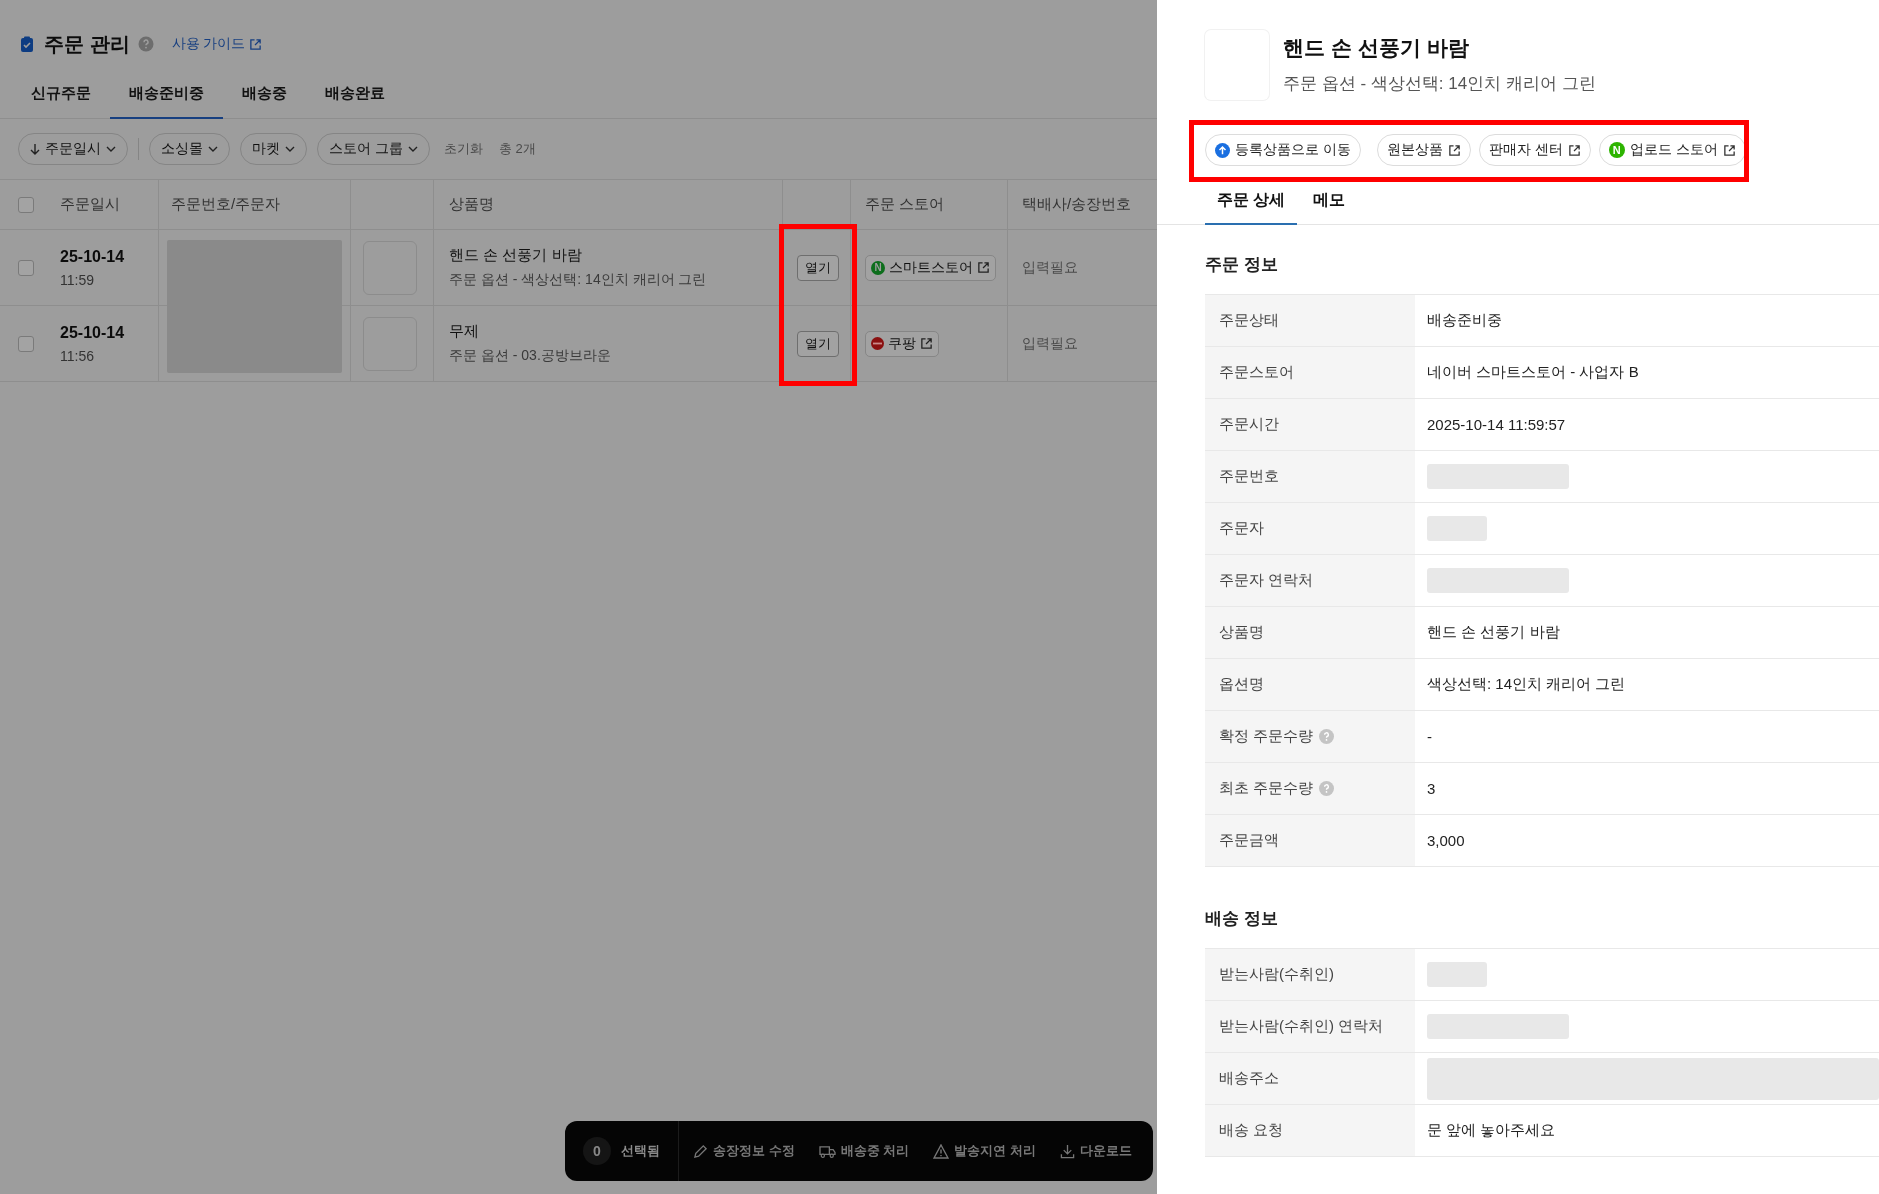  I want to click on filter-dropdown: 소싱몰, so click(189, 149).